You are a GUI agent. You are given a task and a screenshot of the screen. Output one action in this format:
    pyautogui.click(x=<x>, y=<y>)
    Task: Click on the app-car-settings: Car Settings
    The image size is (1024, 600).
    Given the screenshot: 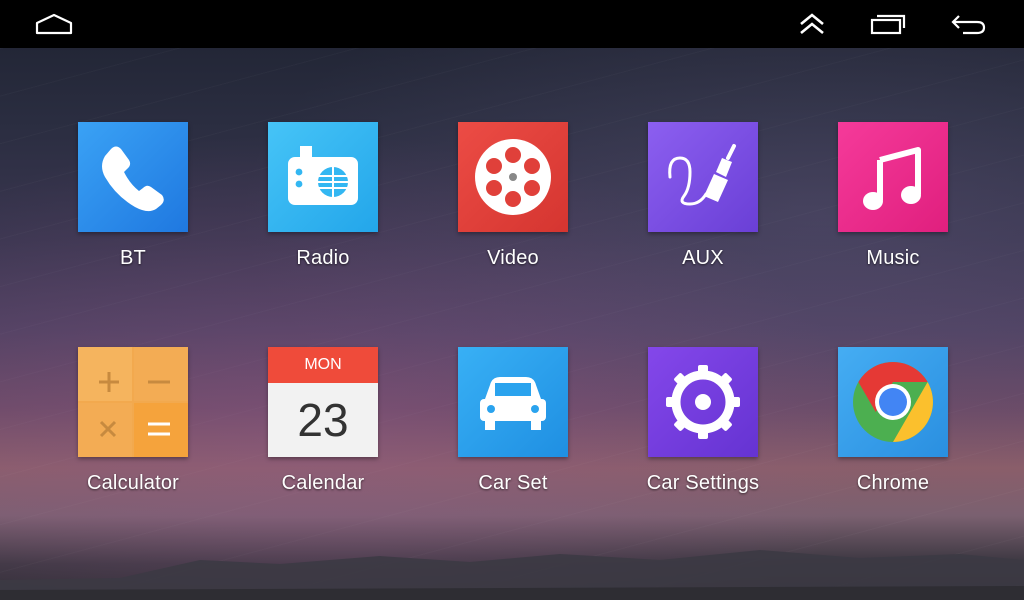 What is the action you would take?
    pyautogui.click(x=703, y=432)
    